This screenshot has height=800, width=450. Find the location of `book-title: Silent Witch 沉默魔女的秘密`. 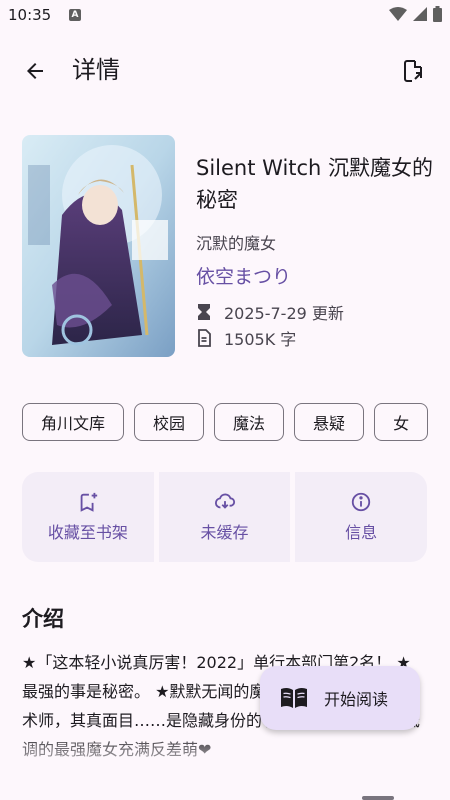

book-title: Silent Witch 沉默魔女的秘密 is located at coordinates (315, 184).